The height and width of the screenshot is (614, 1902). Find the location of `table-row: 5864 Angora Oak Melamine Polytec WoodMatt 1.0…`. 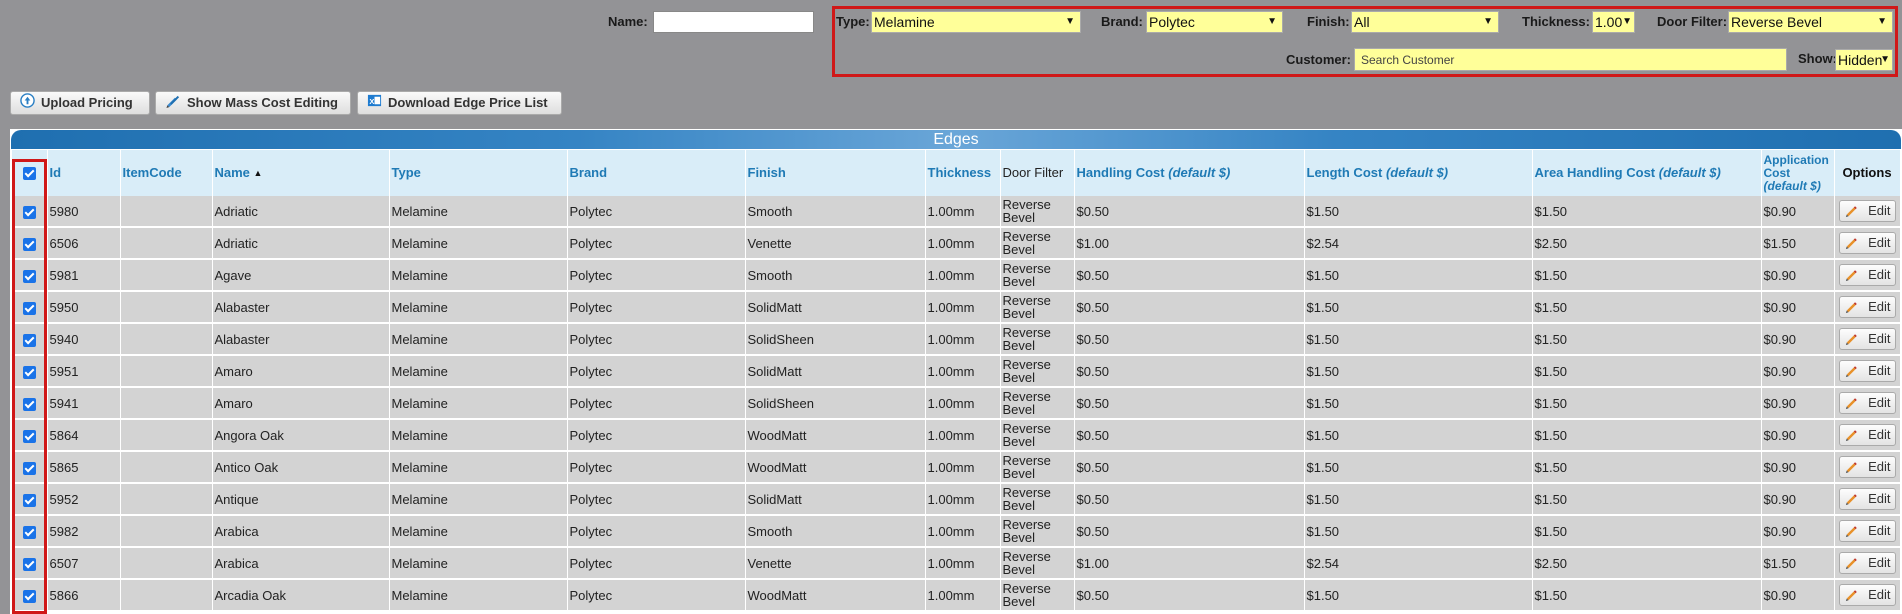

table-row: 5864 Angora Oak Melamine Polytec WoodMatt 1.0… is located at coordinates (956, 435).